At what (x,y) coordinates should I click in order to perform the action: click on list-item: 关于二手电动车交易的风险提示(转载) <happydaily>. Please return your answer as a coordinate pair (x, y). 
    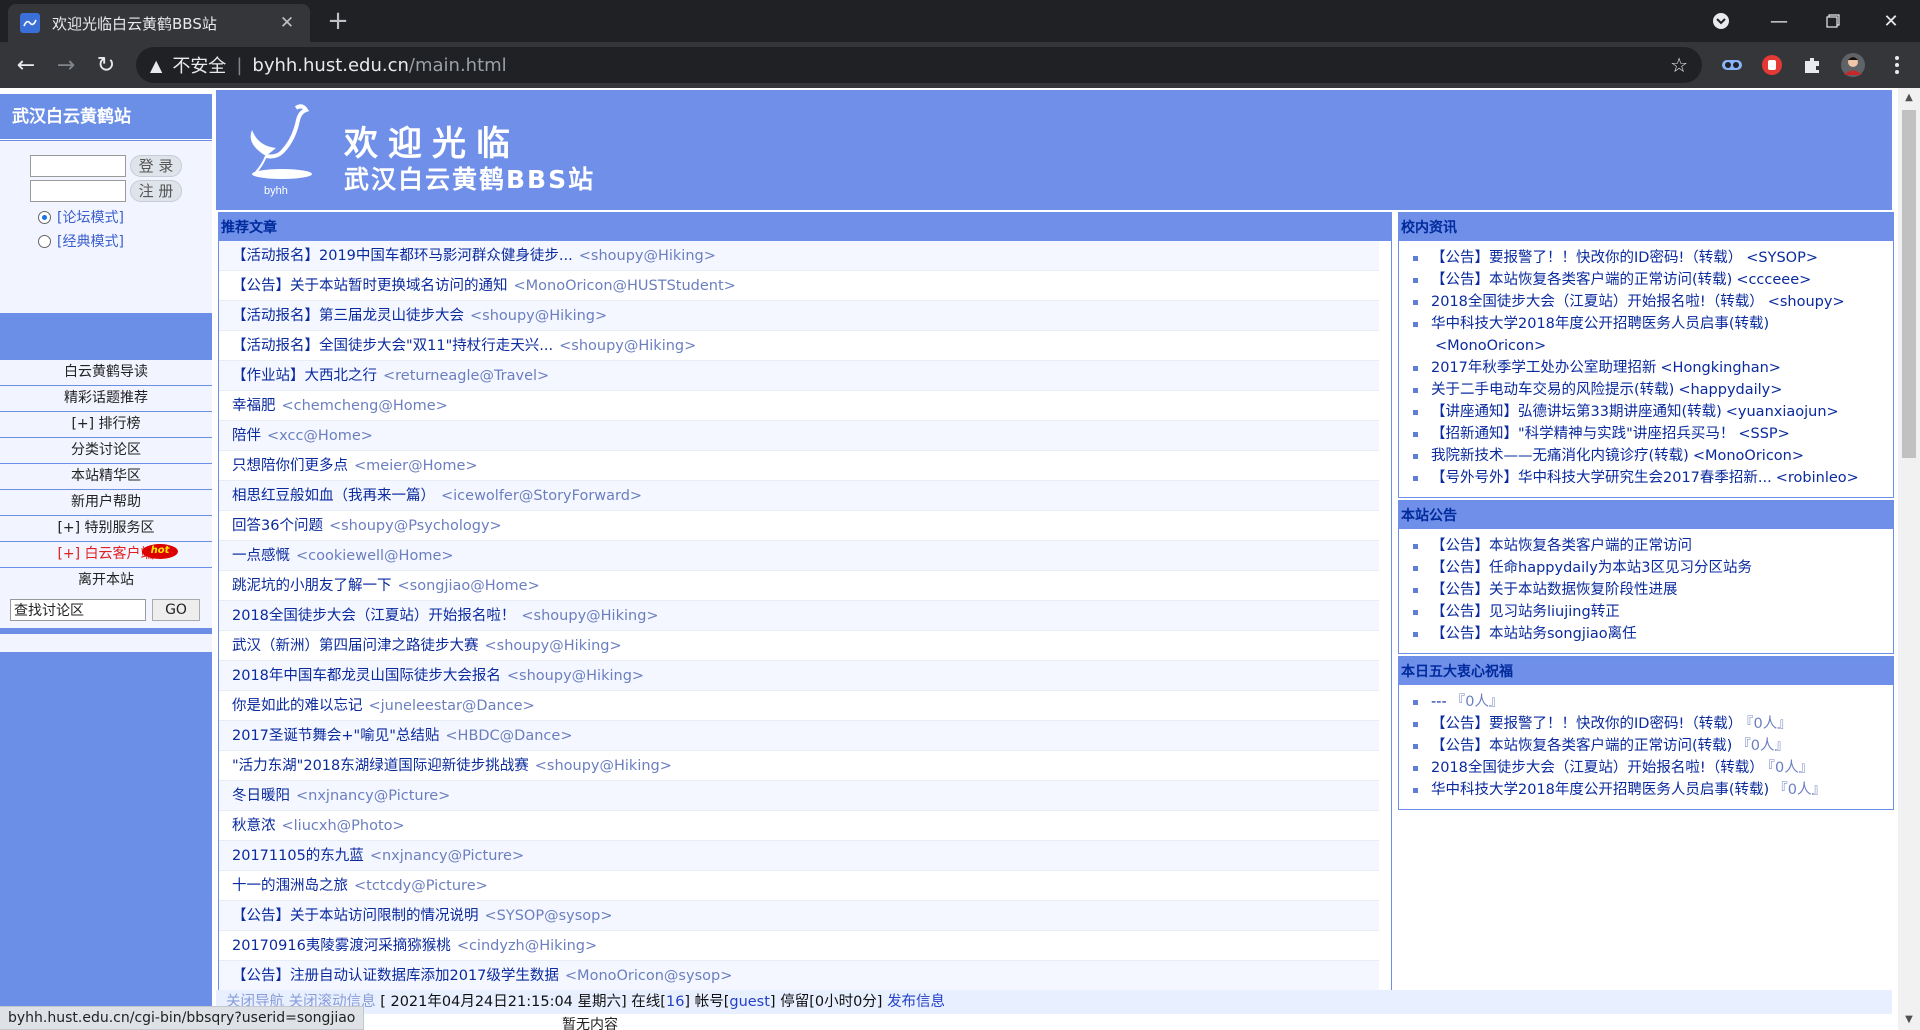
    Looking at the image, I should click on (1646, 390).